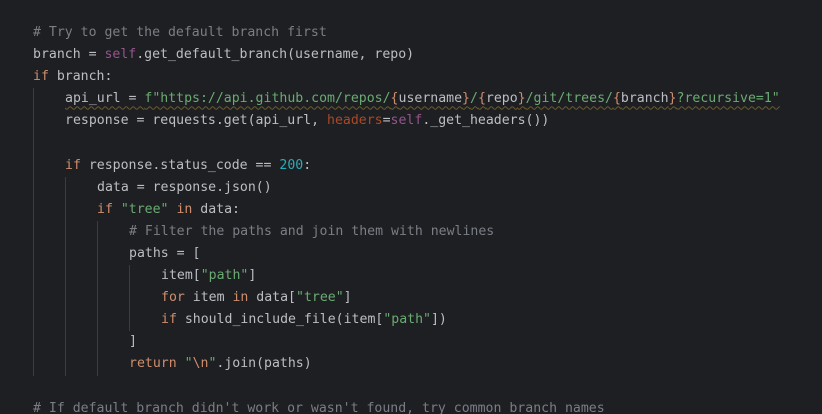  I want to click on code-token: in, so click(240, 298).